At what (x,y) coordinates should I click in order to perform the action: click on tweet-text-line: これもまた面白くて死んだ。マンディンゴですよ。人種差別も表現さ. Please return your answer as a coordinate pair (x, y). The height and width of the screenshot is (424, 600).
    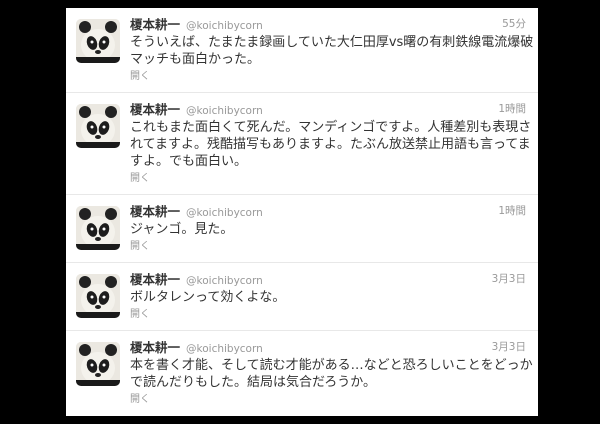
    Looking at the image, I should click on (331, 127).